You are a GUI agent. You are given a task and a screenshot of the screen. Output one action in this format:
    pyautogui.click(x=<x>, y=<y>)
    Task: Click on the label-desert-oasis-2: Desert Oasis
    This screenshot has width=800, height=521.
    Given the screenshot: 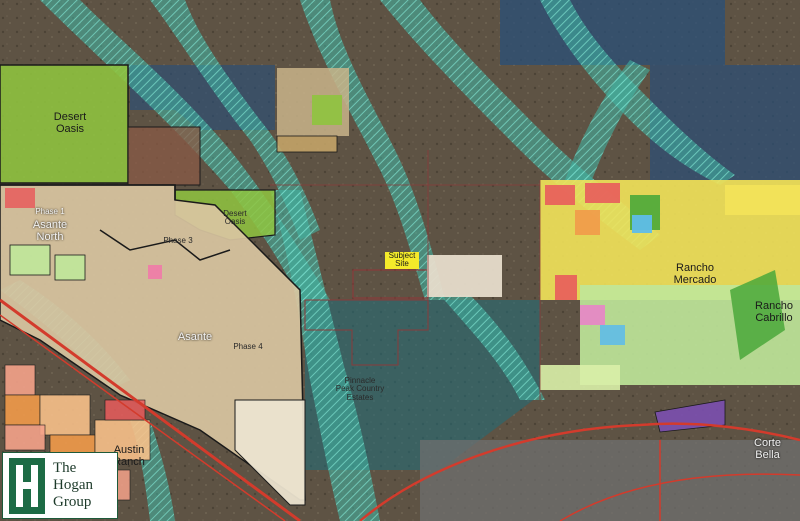 What is the action you would take?
    pyautogui.click(x=235, y=218)
    